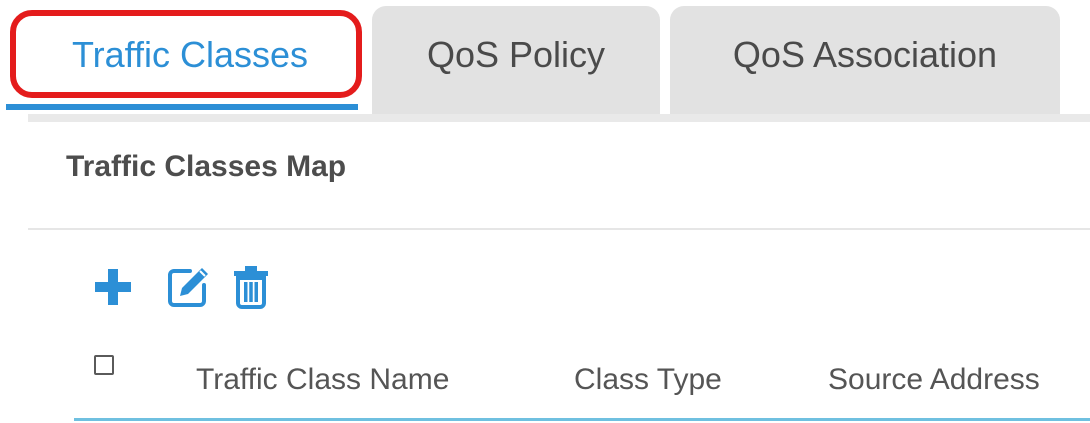 Image resolution: width=1090 pixels, height=423 pixels. What do you see at coordinates (104, 365) in the screenshot?
I see `select-all-checkbox` at bounding box center [104, 365].